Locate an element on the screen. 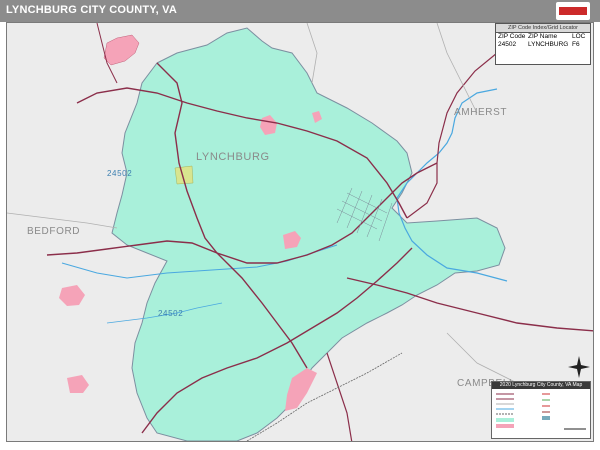 The image size is (600, 450). map-legend: 2020 Lynchburg City County, VA Map is located at coordinates (541, 410).